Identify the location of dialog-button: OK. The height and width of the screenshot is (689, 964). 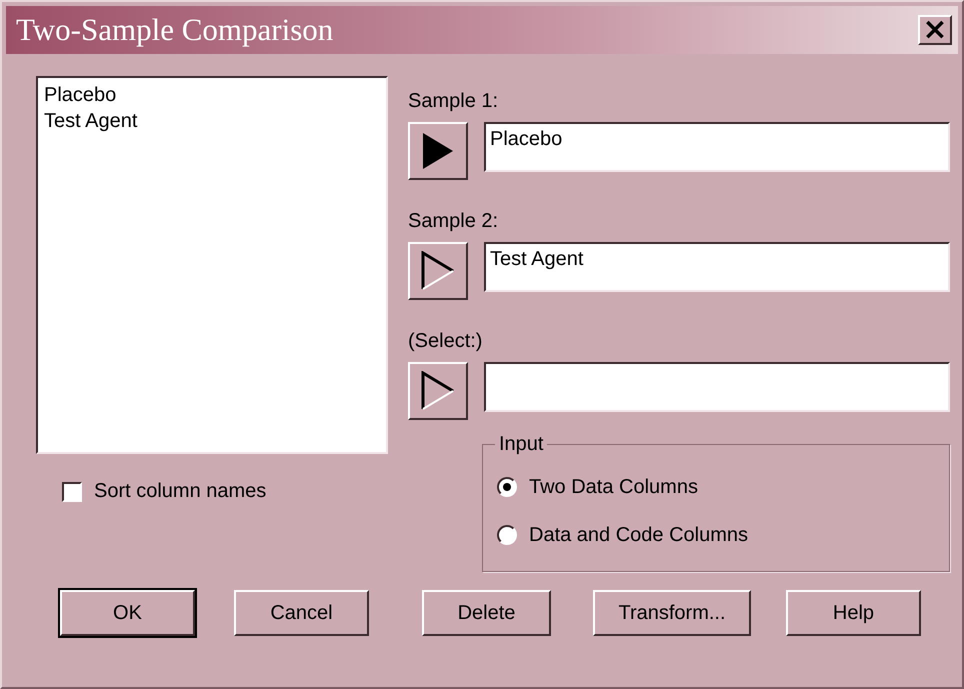
(127, 613).